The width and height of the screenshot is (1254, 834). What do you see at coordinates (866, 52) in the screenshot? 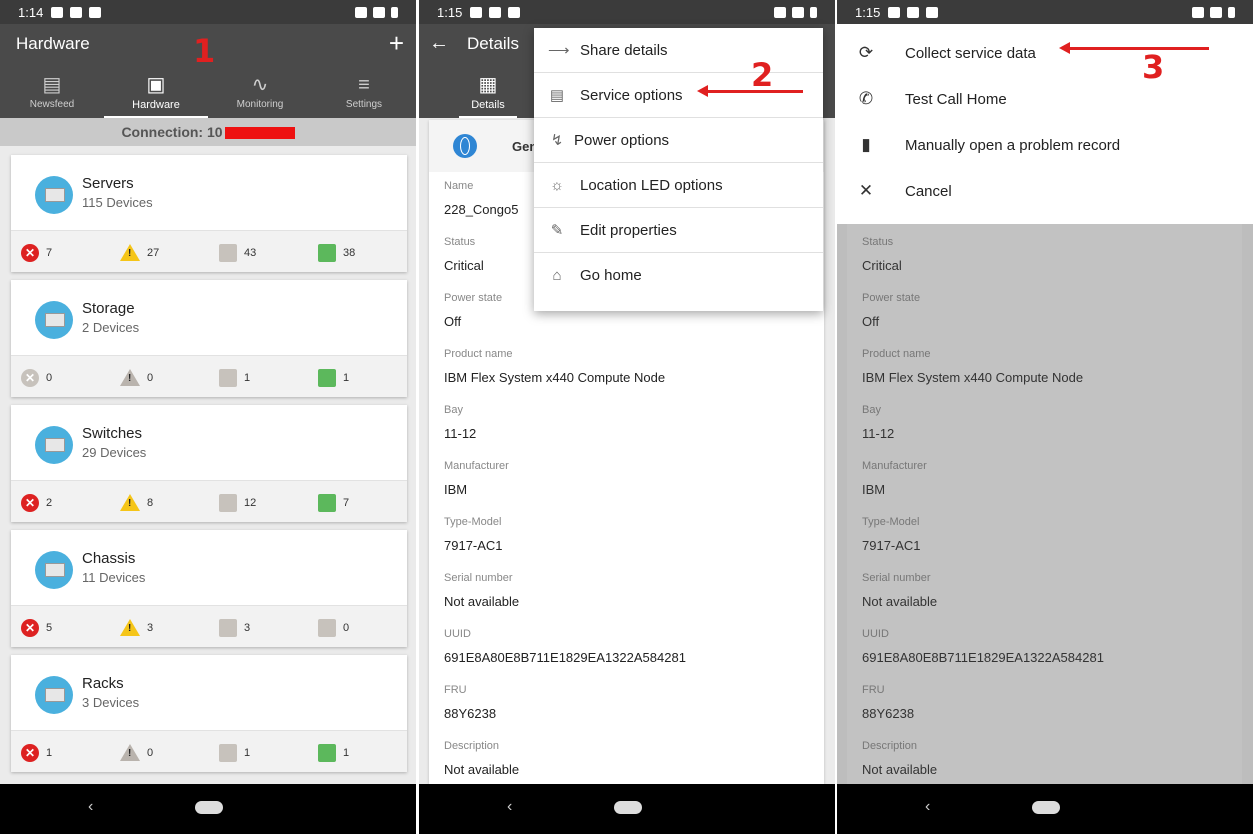
I see `refresh-icon: ⟳` at bounding box center [866, 52].